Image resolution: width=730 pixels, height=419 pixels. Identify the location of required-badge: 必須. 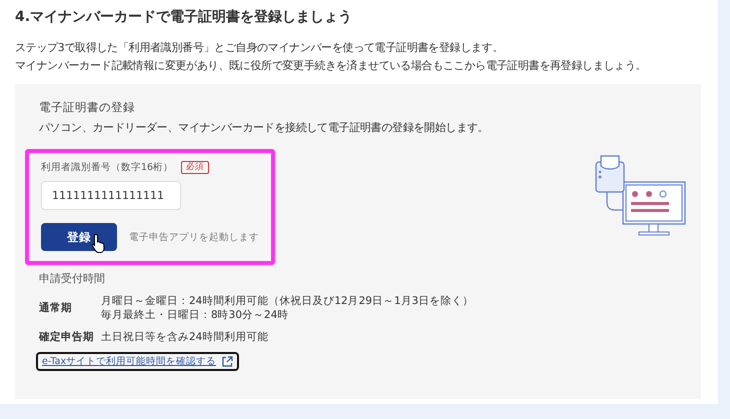
(195, 167).